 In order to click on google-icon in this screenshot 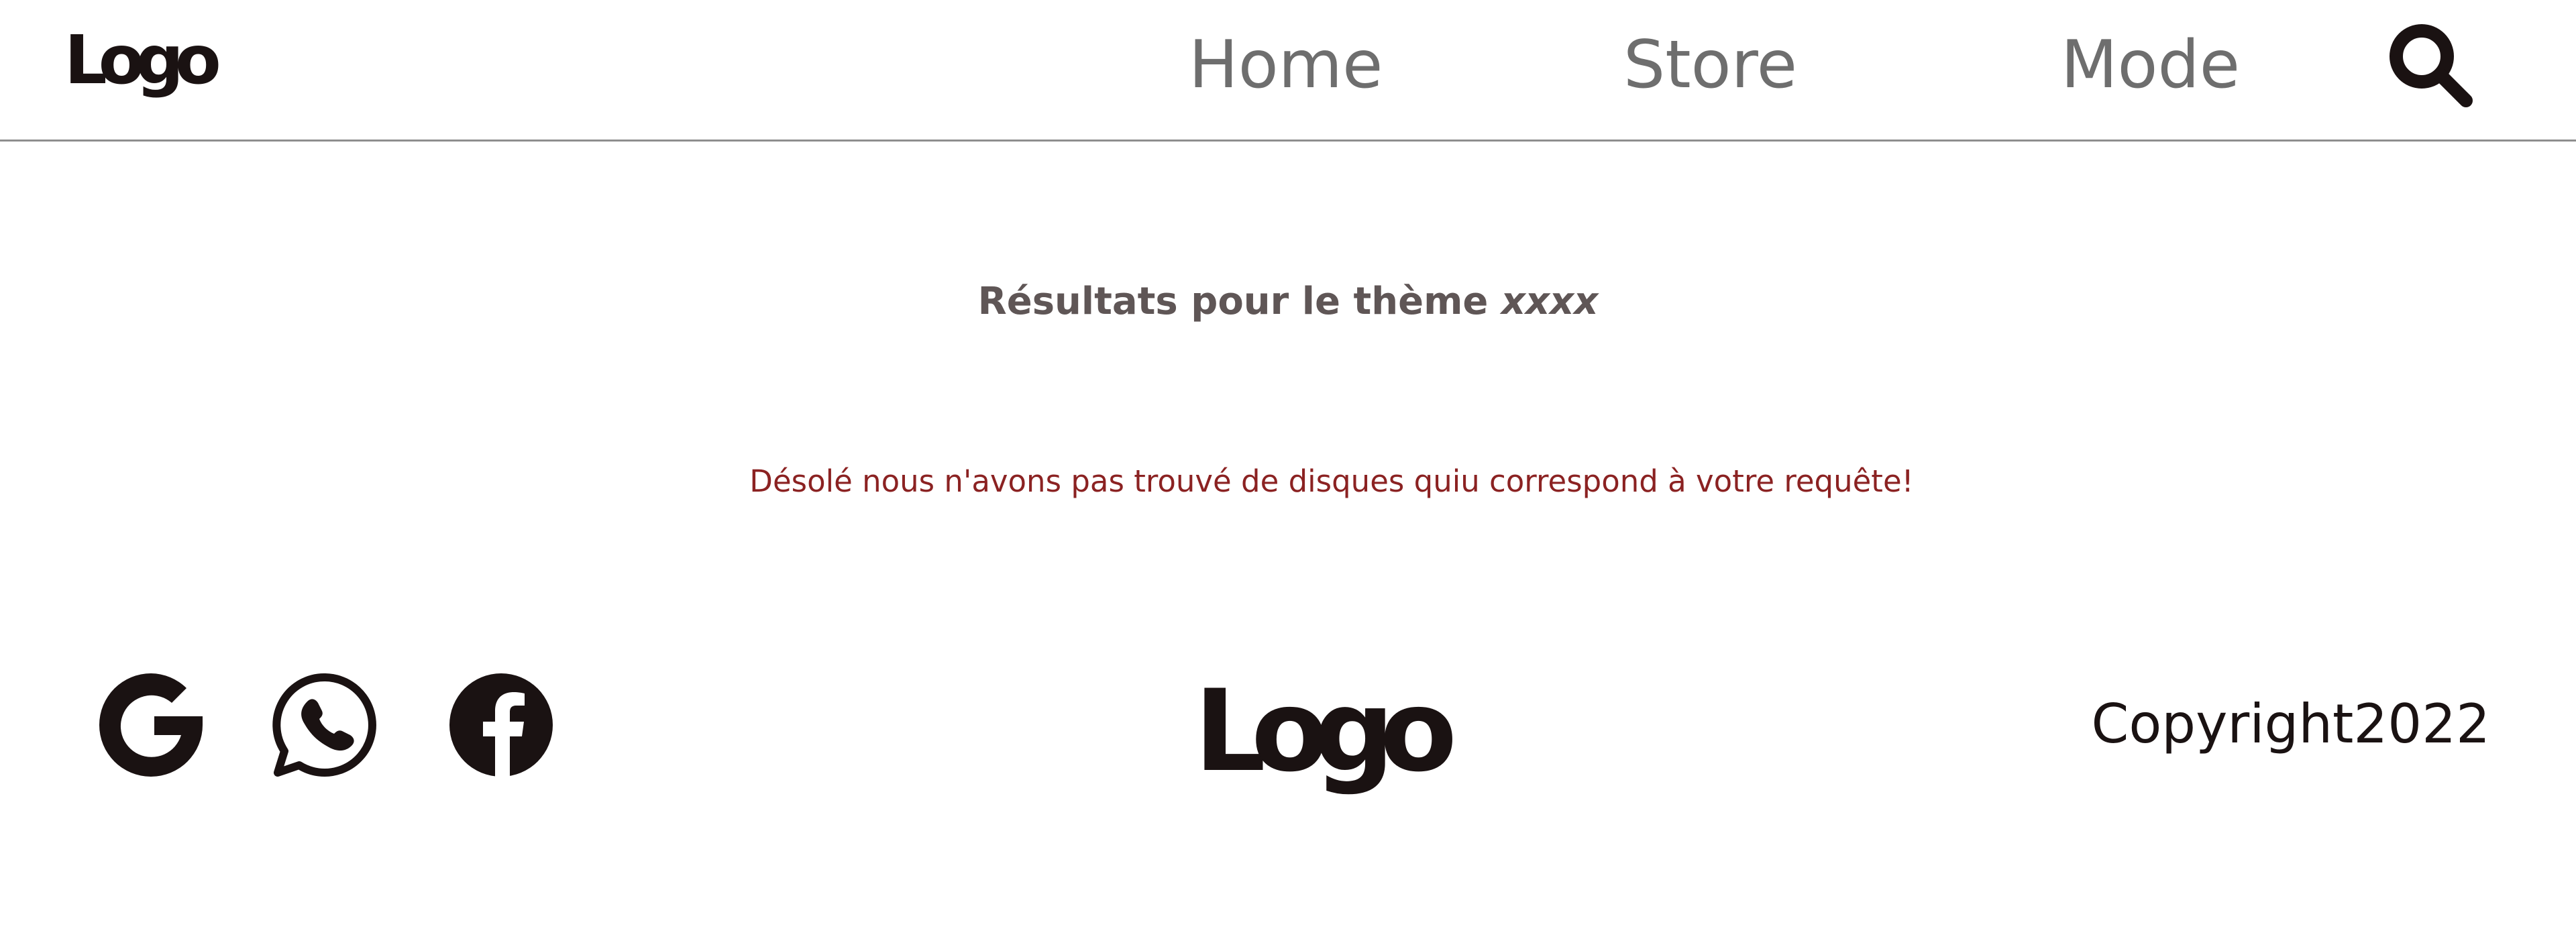, I will do `click(151, 725)`.